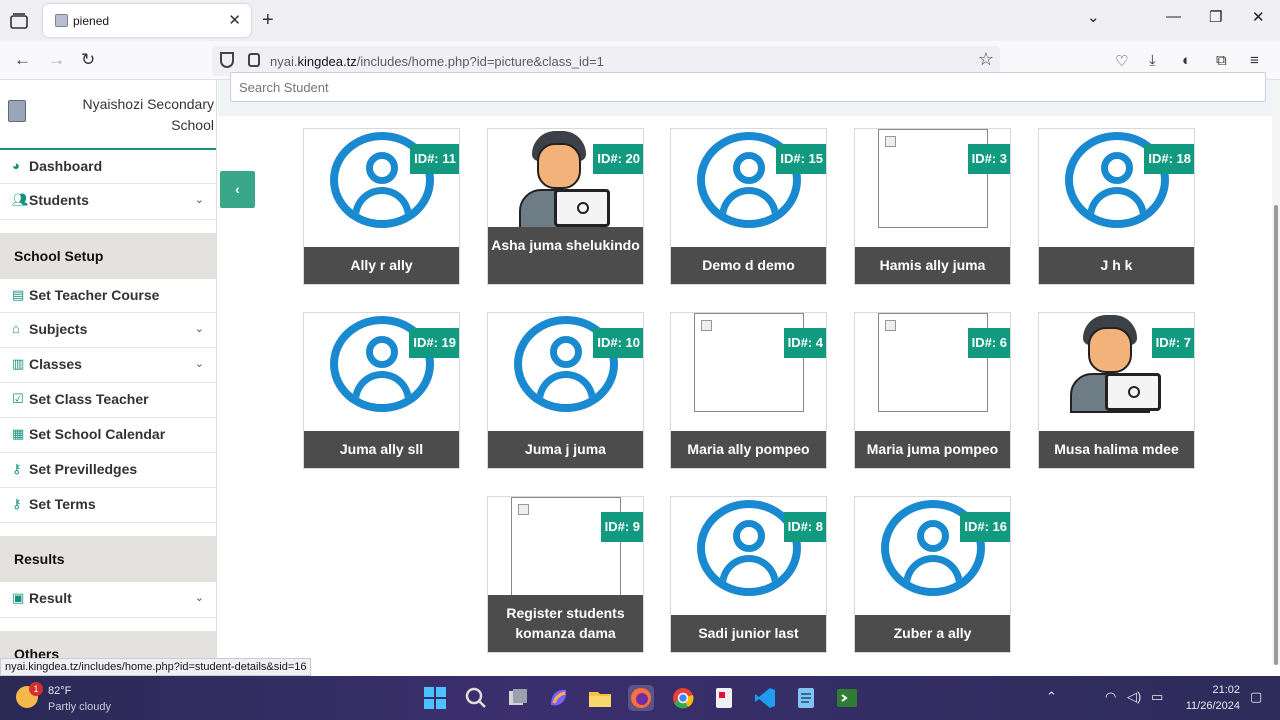  What do you see at coordinates (985, 527) in the screenshot?
I see `student-id-badge: ID#: 16` at bounding box center [985, 527].